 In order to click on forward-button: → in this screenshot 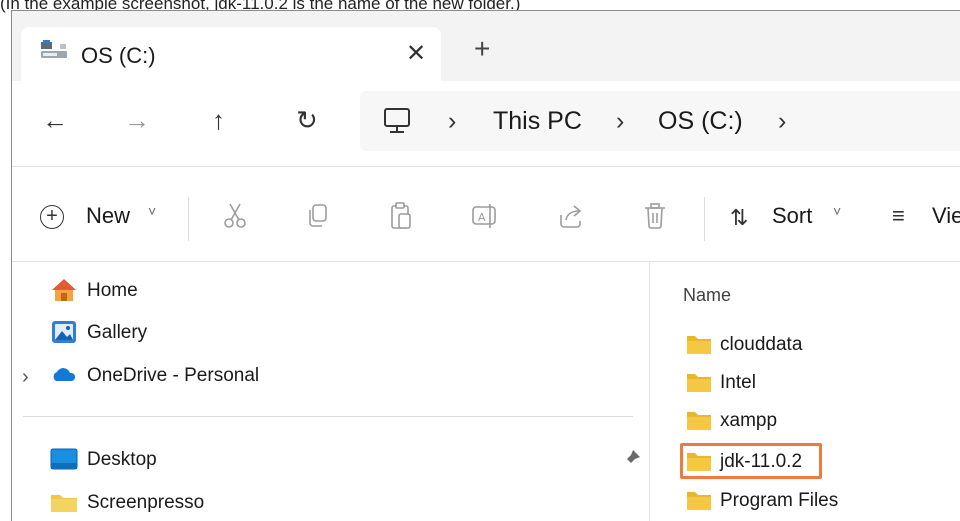, I will do `click(137, 120)`.